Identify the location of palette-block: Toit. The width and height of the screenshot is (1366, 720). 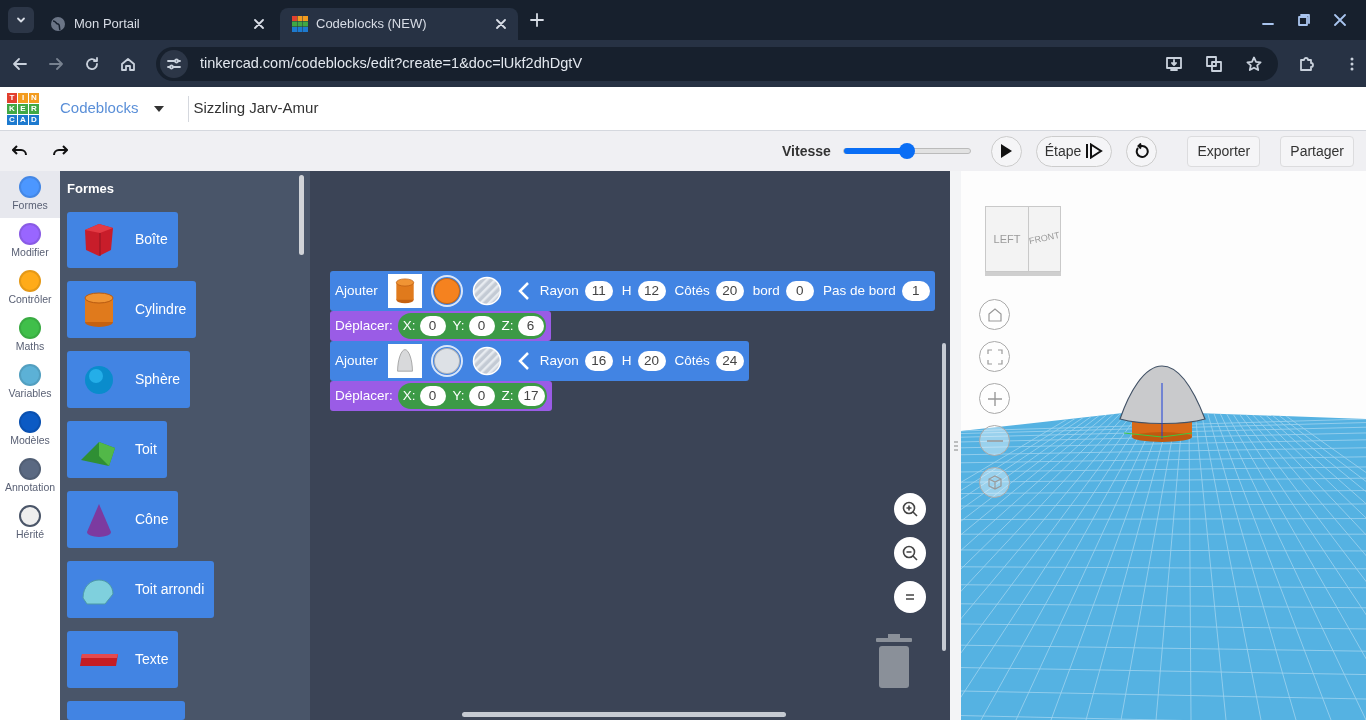
(117, 450).